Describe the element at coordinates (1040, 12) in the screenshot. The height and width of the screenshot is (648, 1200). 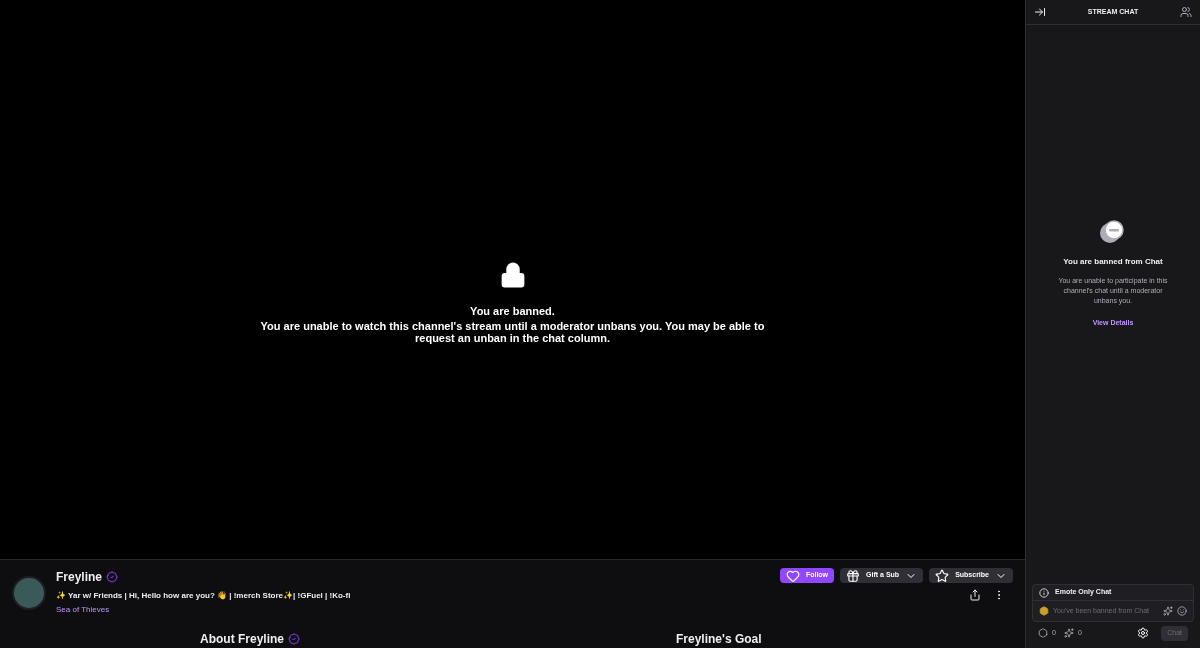
I see `collapse-icon` at that location.